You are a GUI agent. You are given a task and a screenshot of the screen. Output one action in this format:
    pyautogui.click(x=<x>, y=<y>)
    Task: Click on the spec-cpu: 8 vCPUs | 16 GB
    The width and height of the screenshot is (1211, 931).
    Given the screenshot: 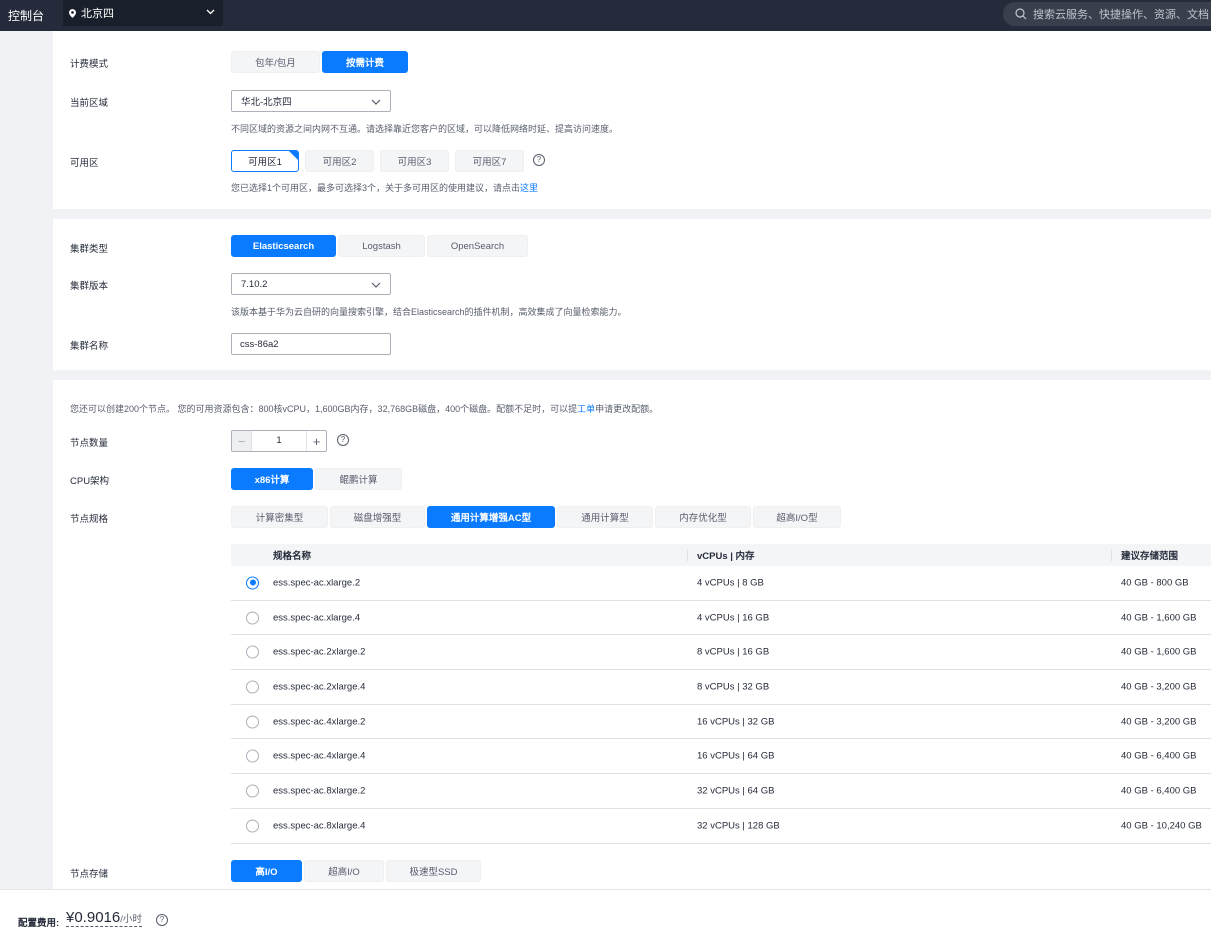 What is the action you would take?
    pyautogui.click(x=733, y=652)
    